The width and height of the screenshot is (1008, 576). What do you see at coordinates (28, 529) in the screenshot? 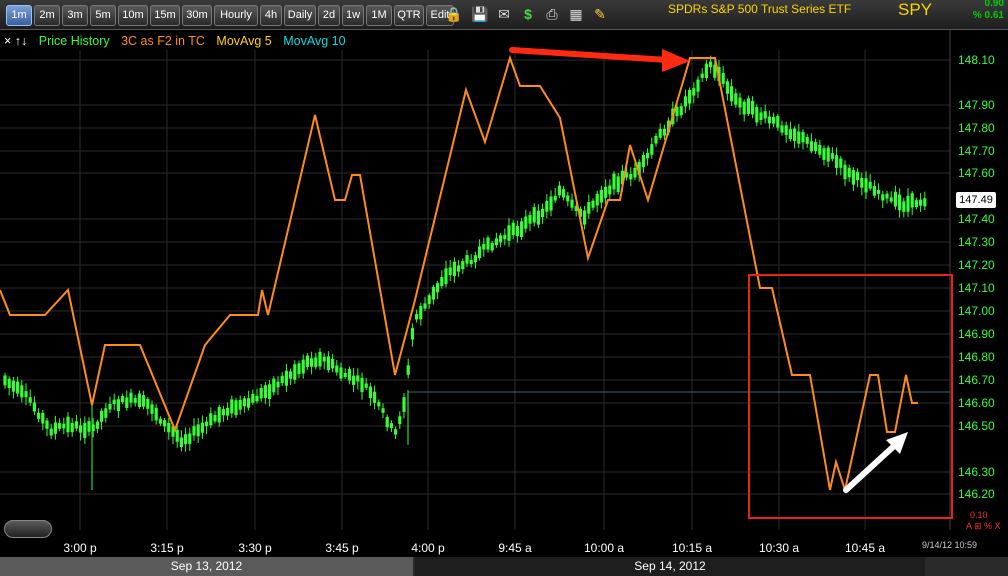
I see `scroll-handle` at bounding box center [28, 529].